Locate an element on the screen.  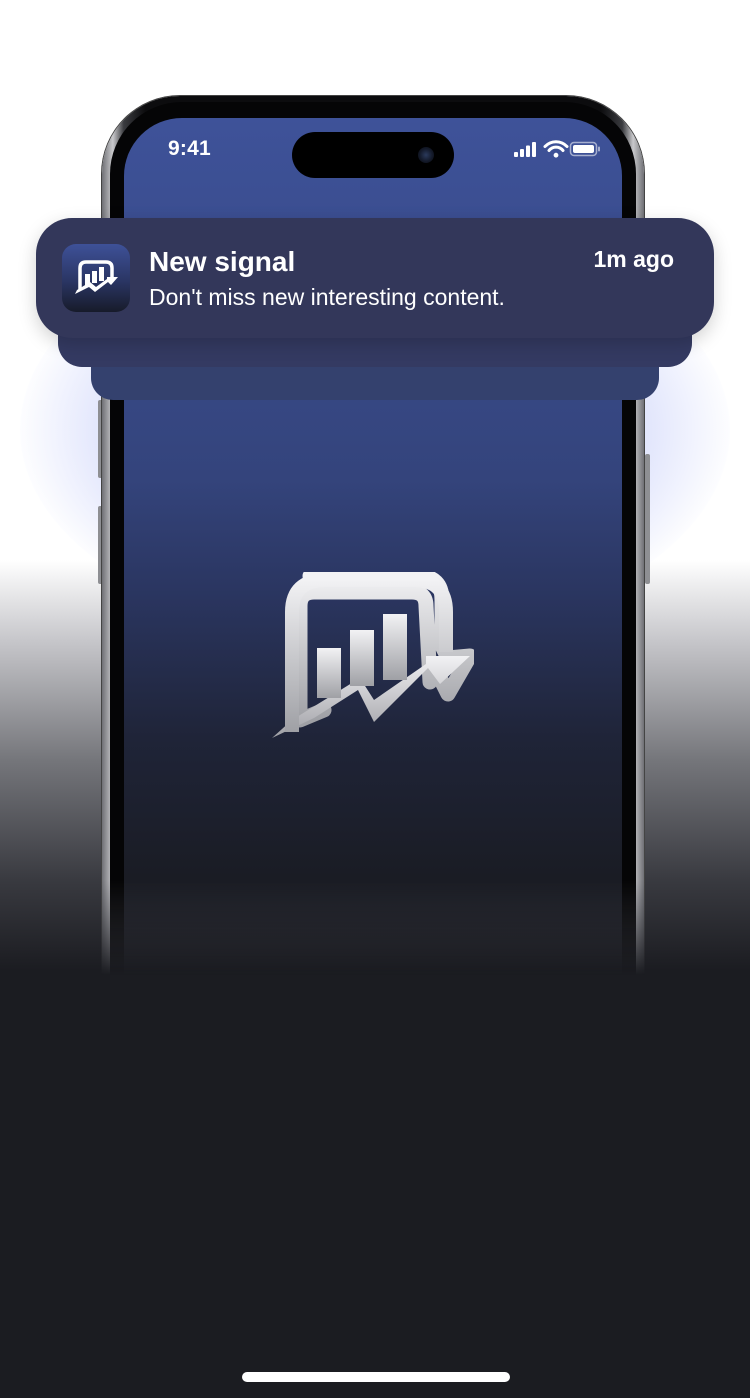
app-icon is located at coordinates (96, 278).